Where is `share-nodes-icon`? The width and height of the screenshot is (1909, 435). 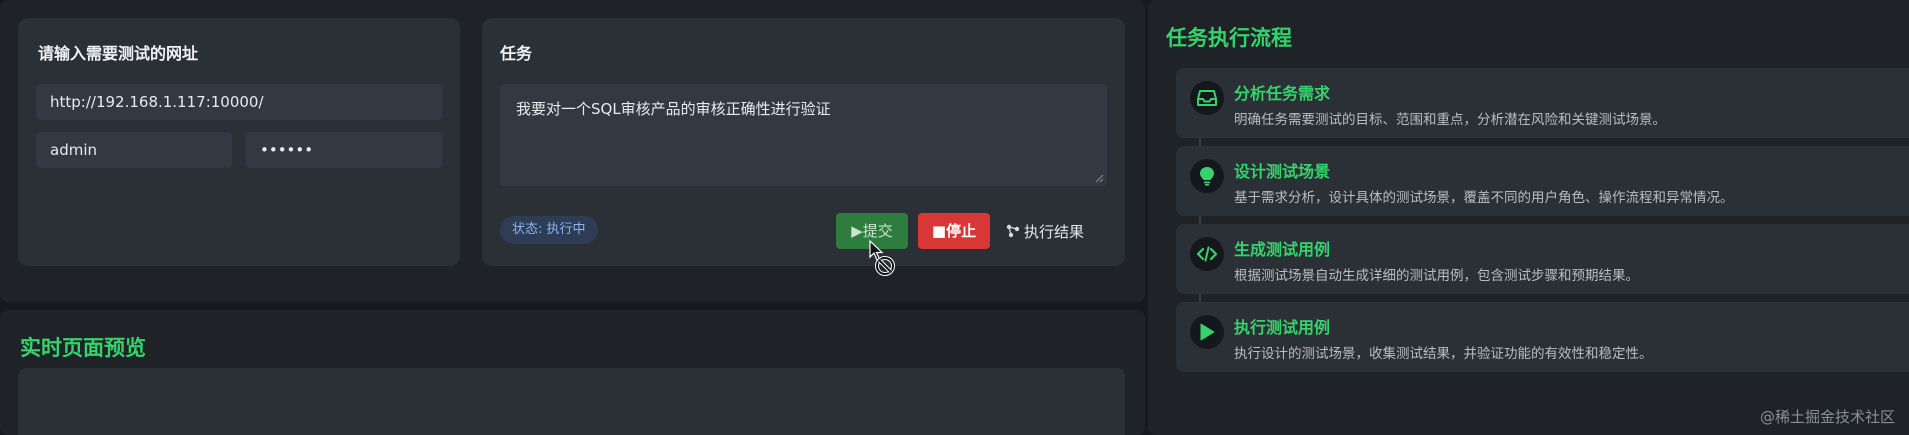
share-nodes-icon is located at coordinates (1013, 231).